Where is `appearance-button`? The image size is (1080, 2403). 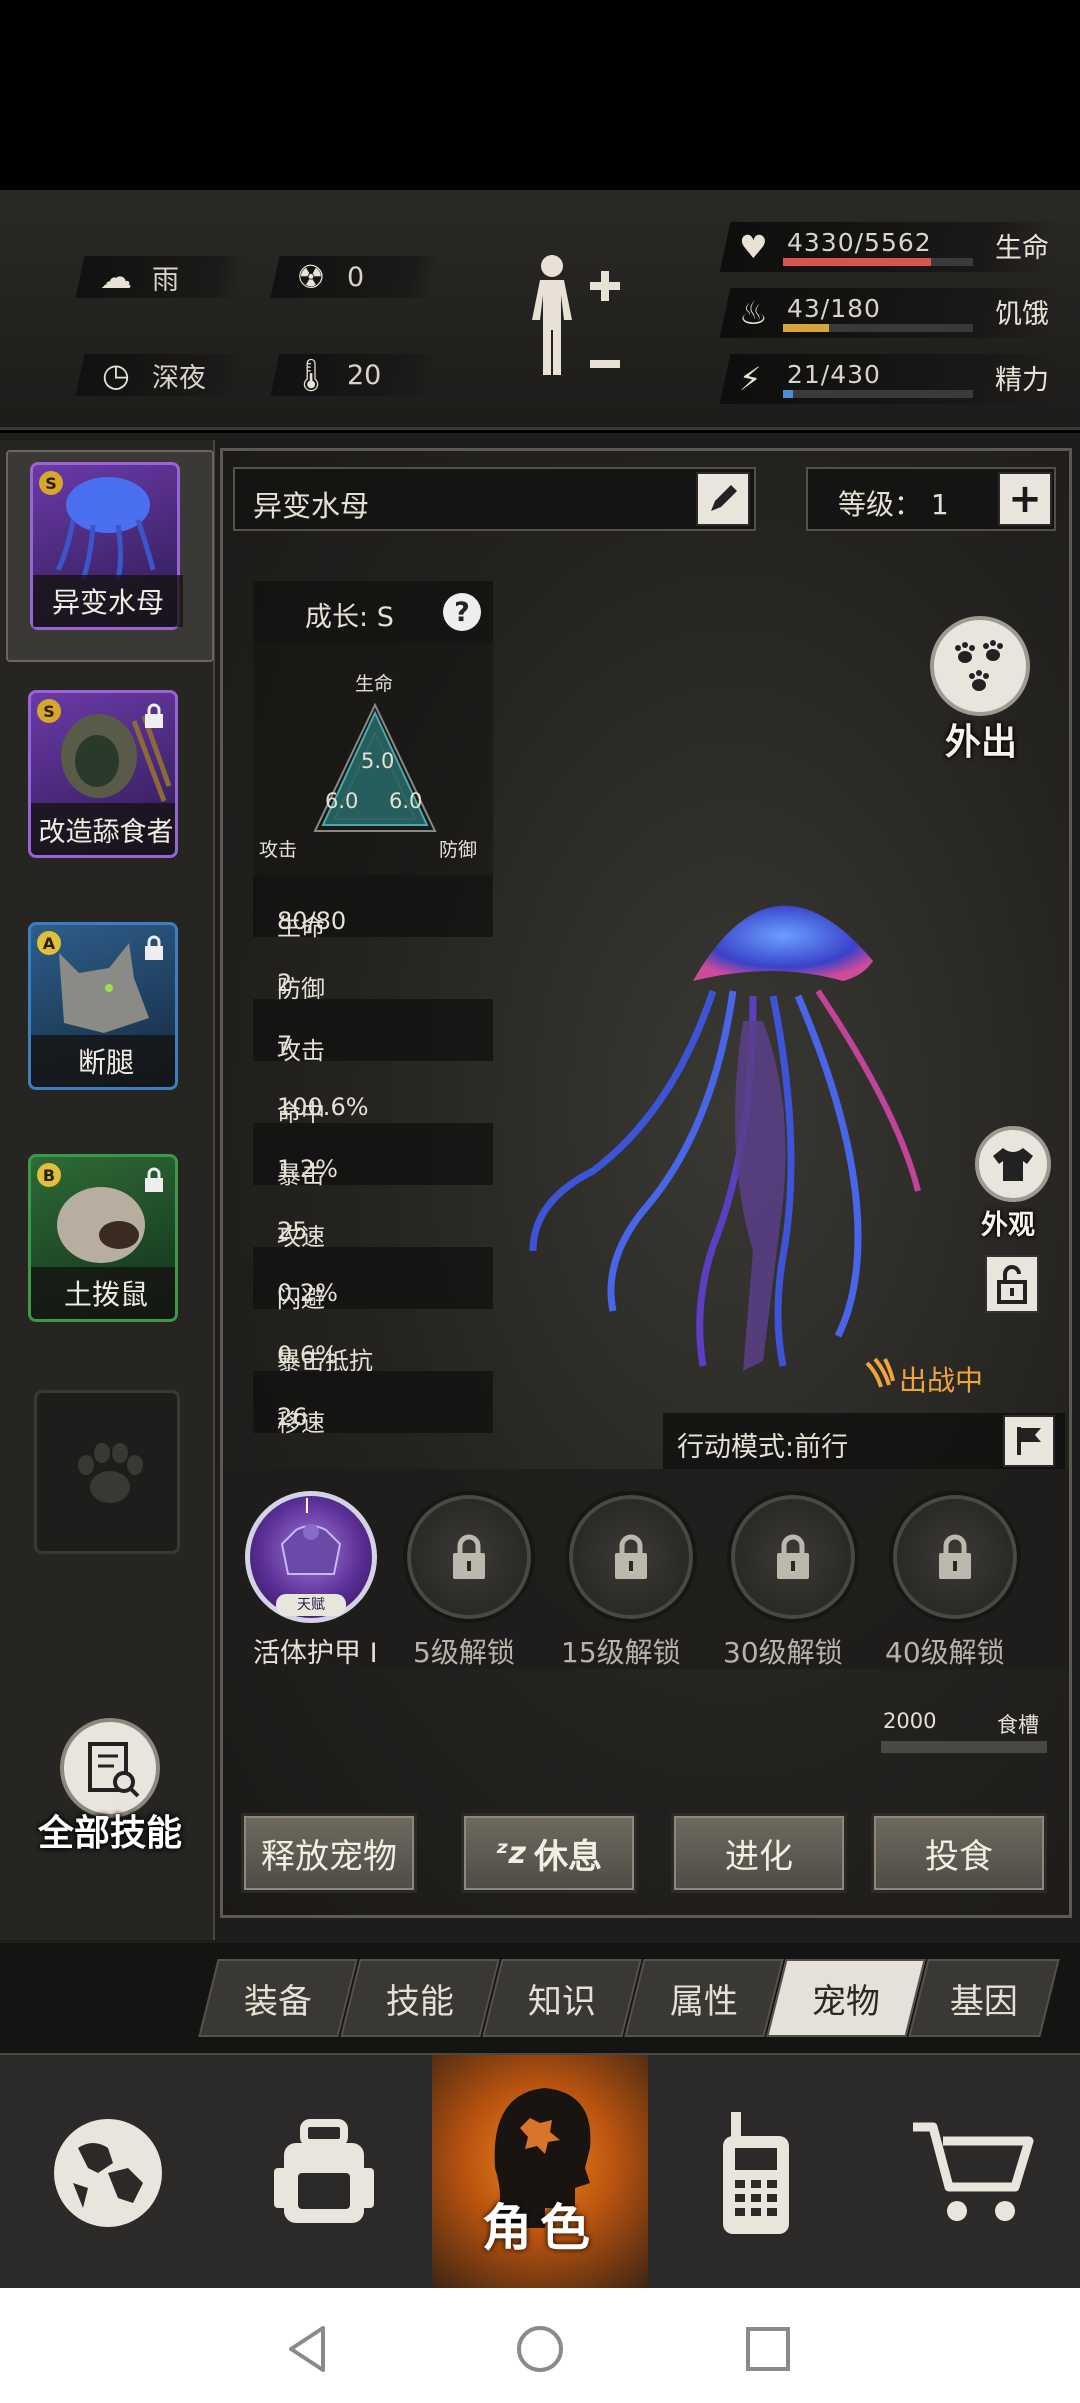
appearance-button is located at coordinates (1013, 1164).